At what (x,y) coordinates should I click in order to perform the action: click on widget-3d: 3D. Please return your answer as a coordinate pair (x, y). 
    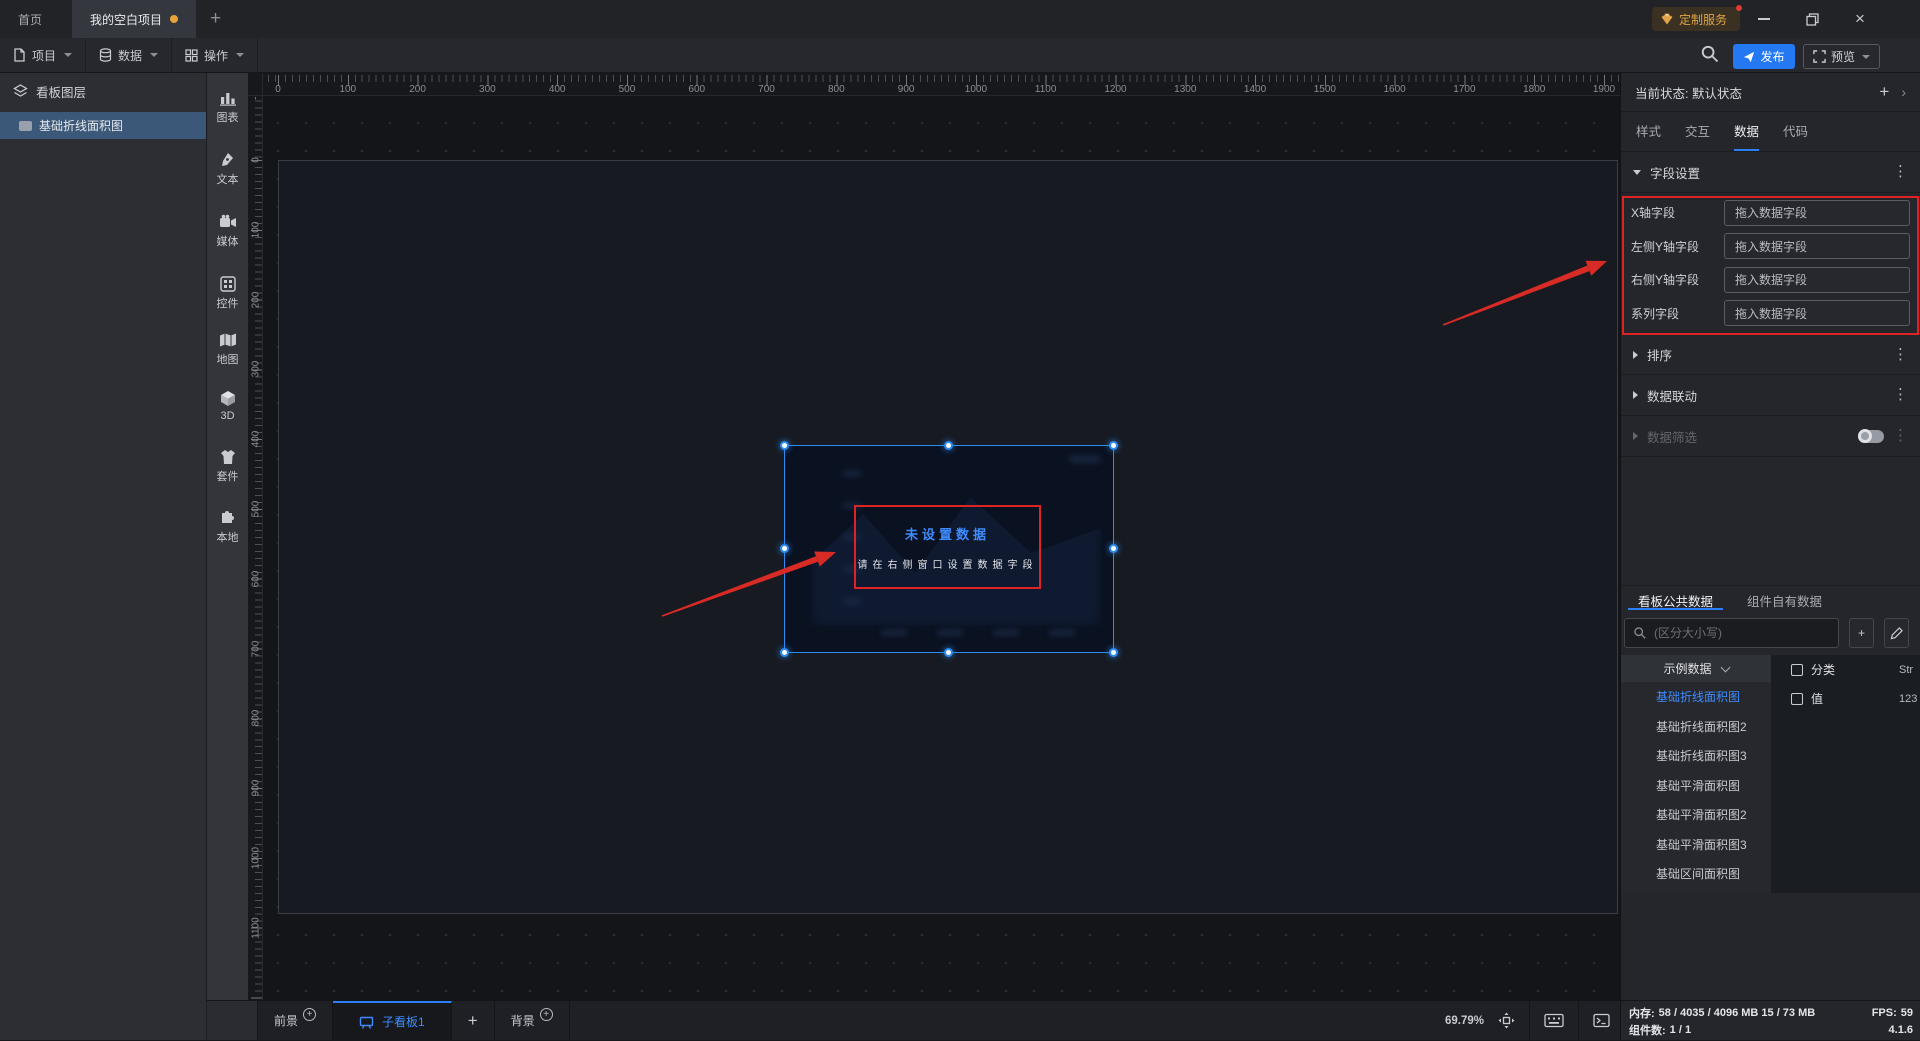
    Looking at the image, I should click on (227, 412).